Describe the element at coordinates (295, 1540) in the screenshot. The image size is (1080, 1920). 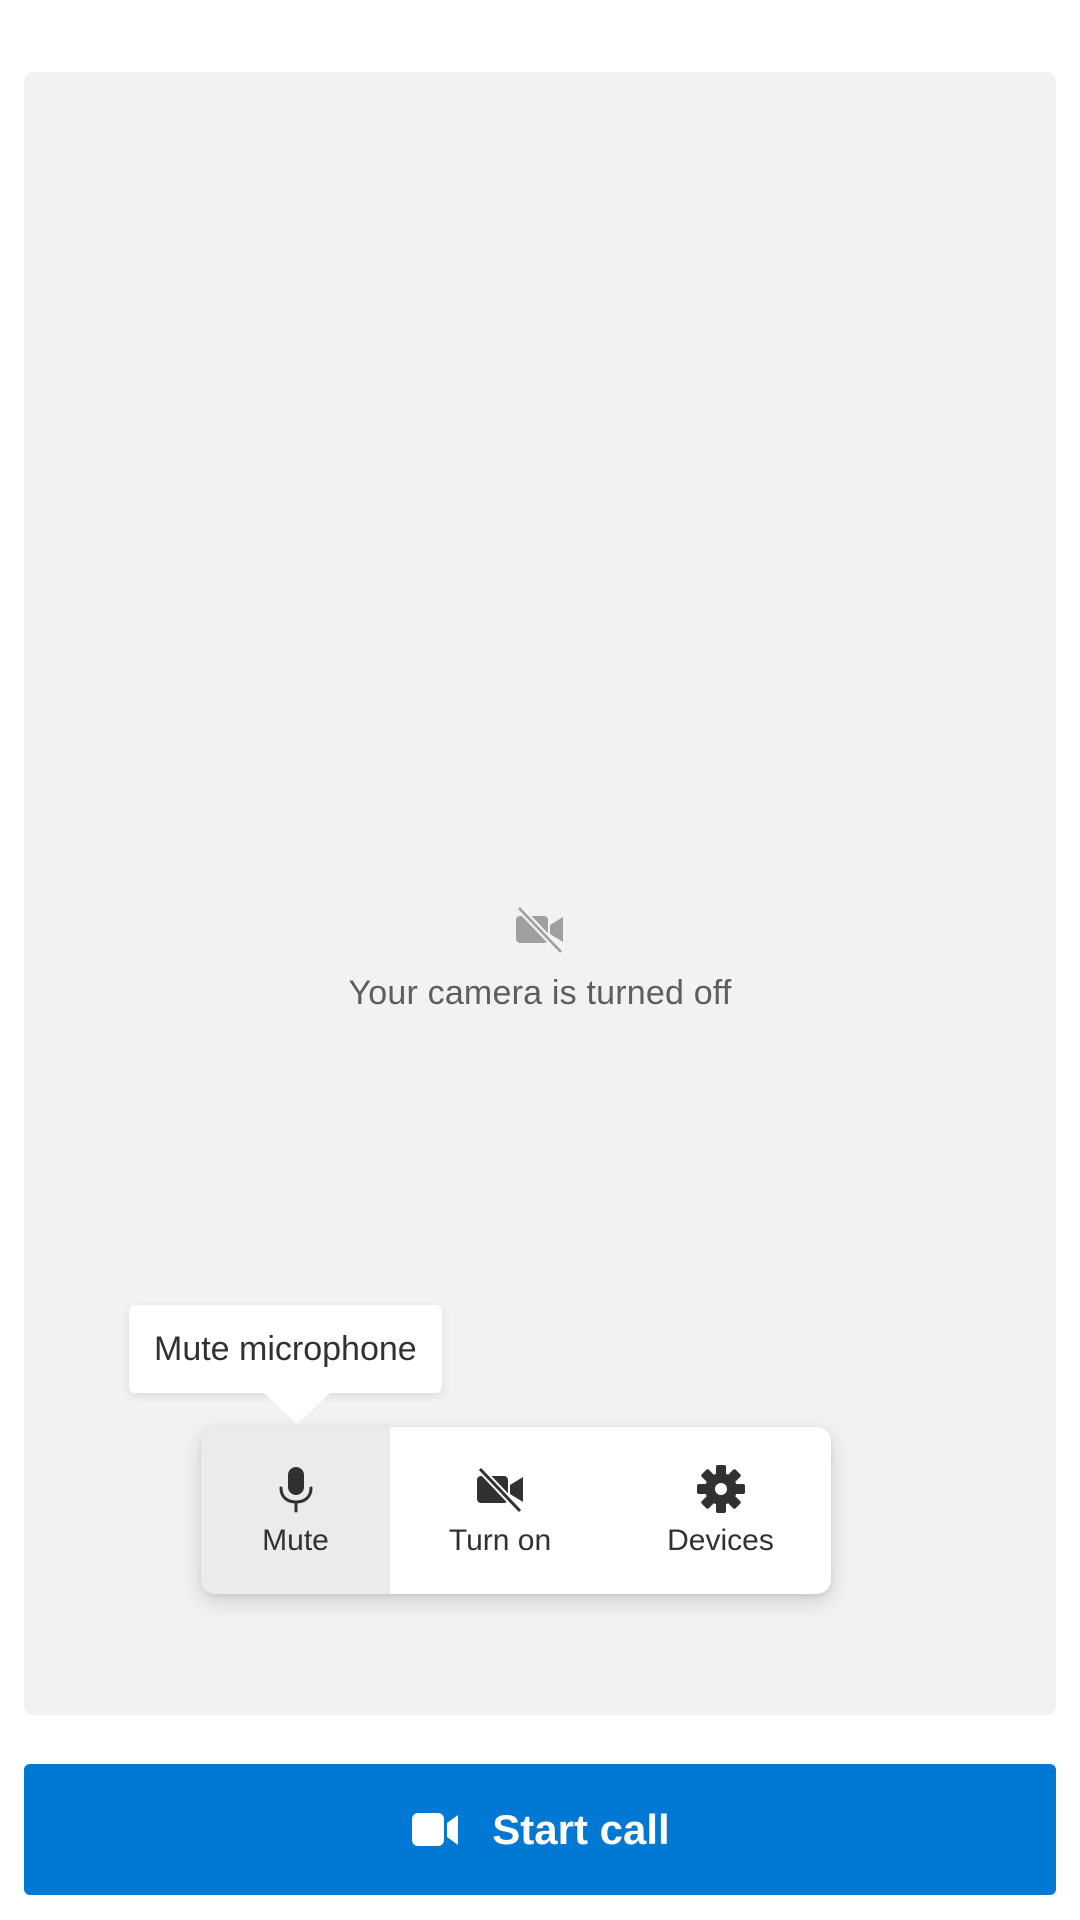
I see `mute-label: Mute` at that location.